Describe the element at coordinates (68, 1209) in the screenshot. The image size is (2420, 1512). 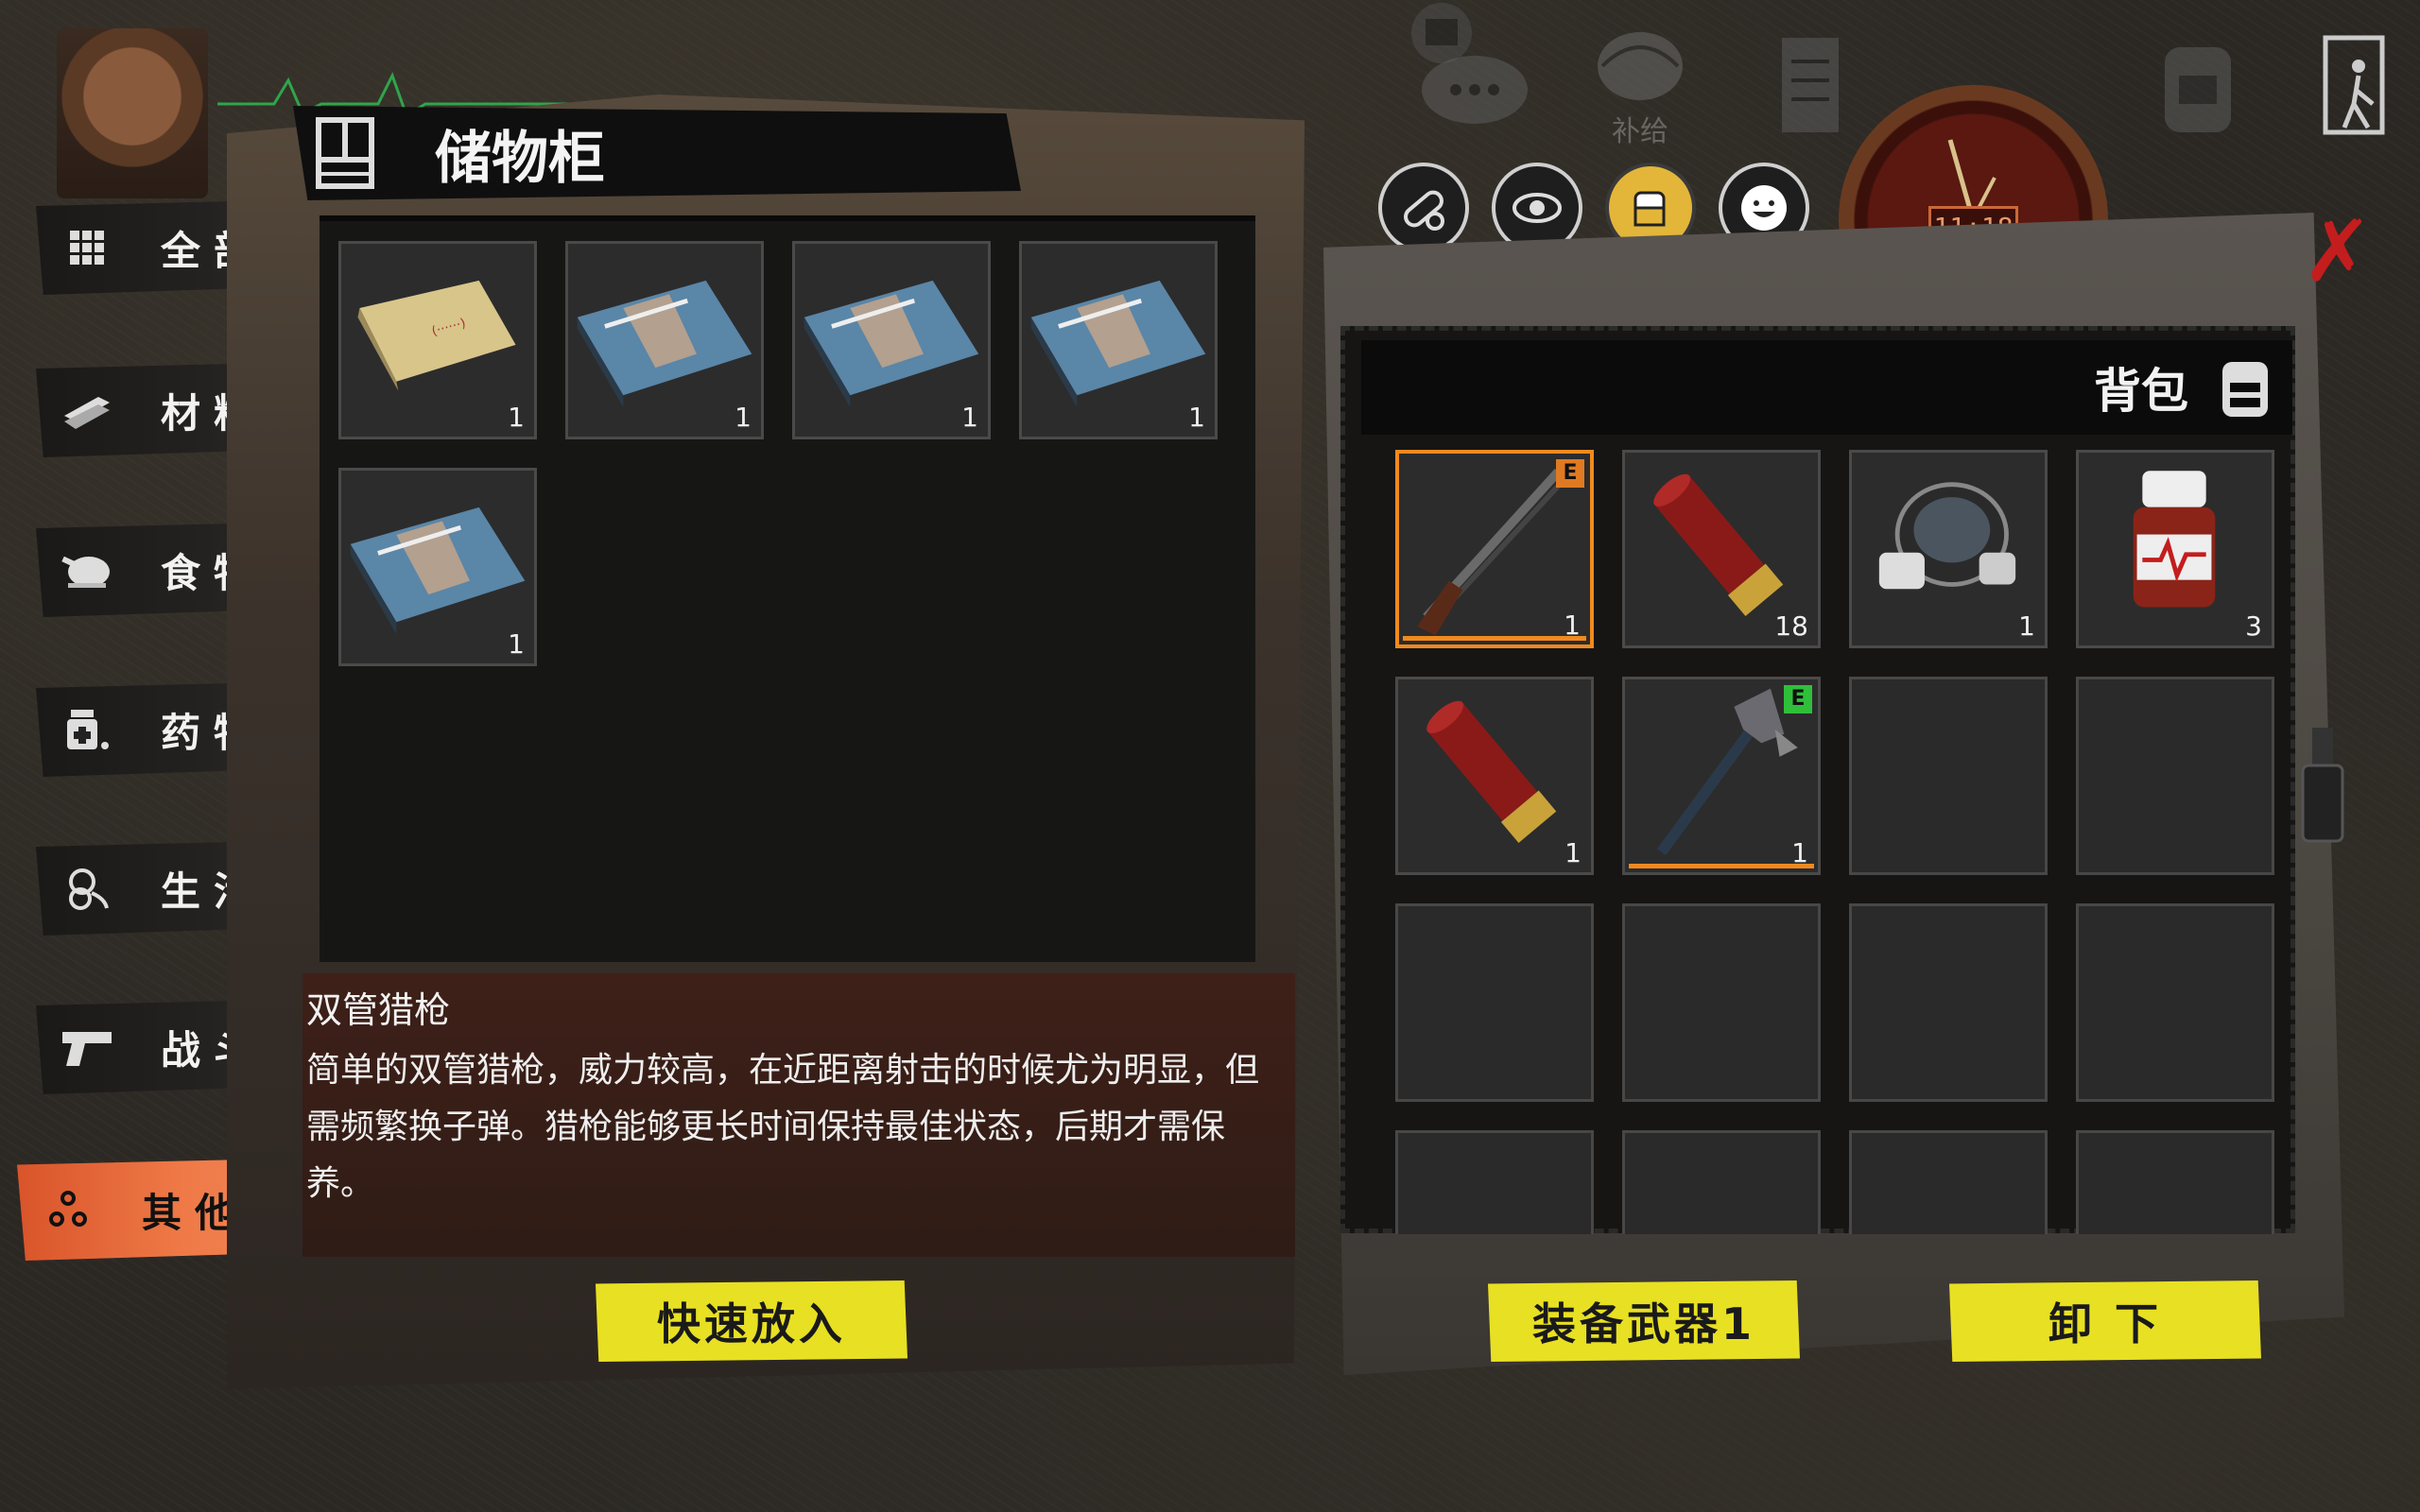
I see `dots-icon` at that location.